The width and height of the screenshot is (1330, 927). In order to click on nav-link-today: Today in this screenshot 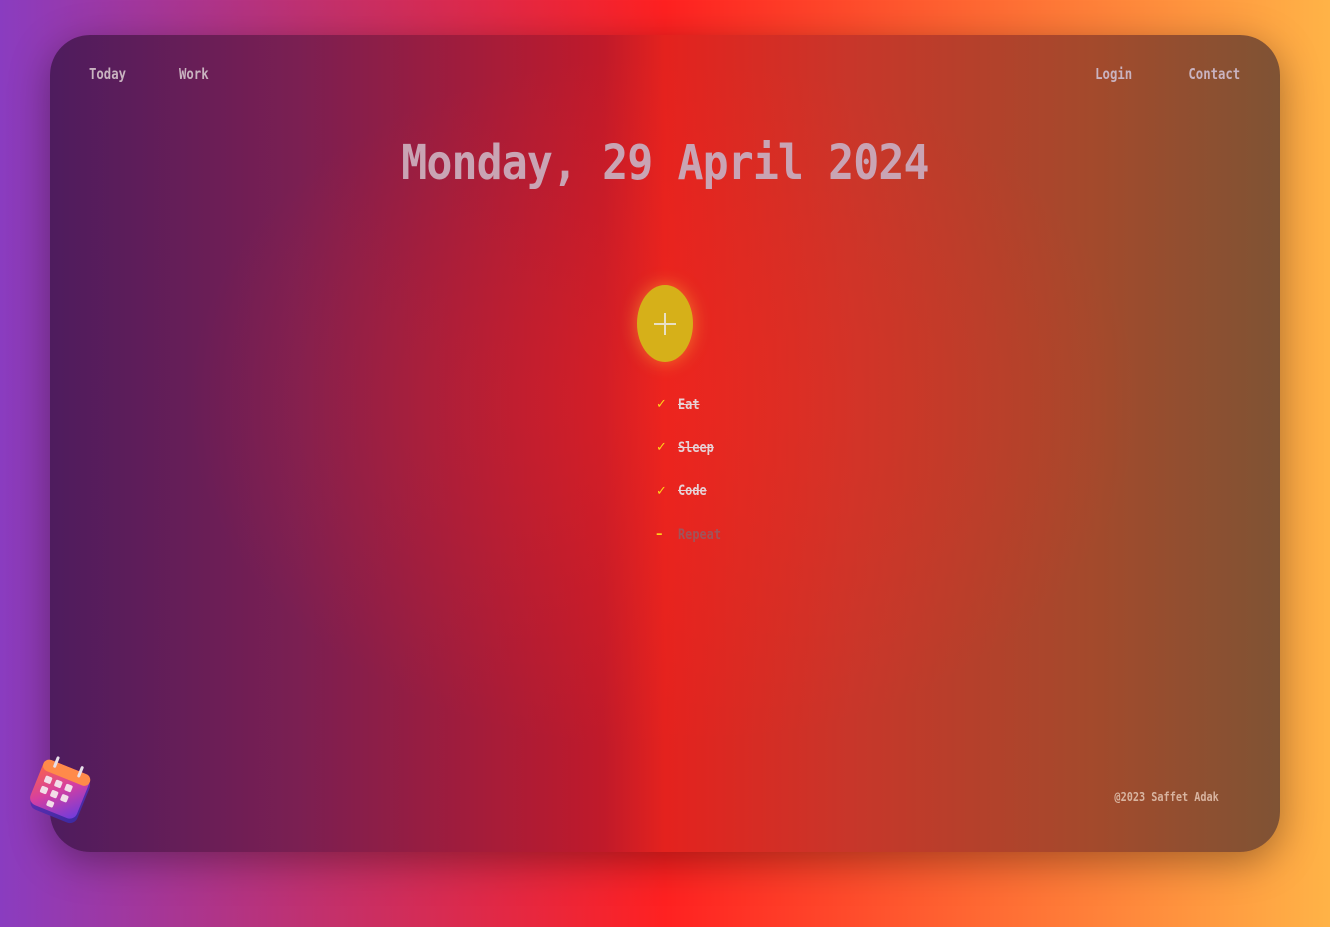, I will do `click(107, 74)`.